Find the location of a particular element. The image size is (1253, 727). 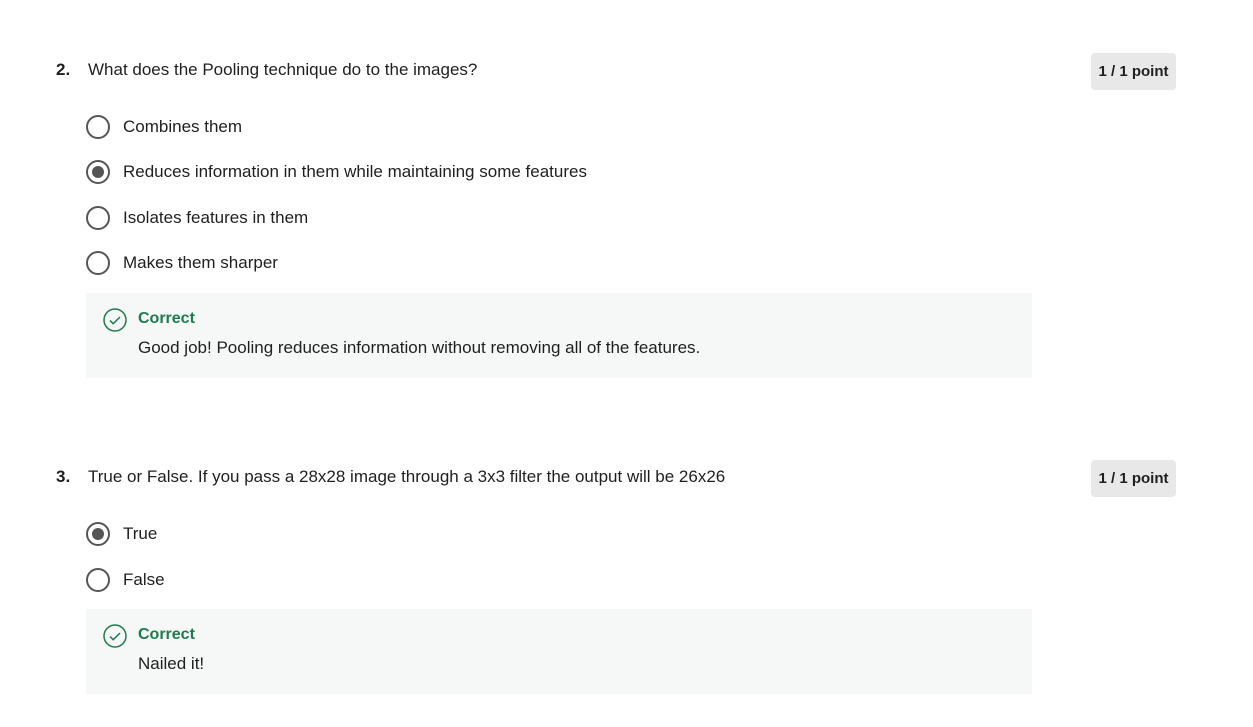

option-radio: True is located at coordinates (121, 534).